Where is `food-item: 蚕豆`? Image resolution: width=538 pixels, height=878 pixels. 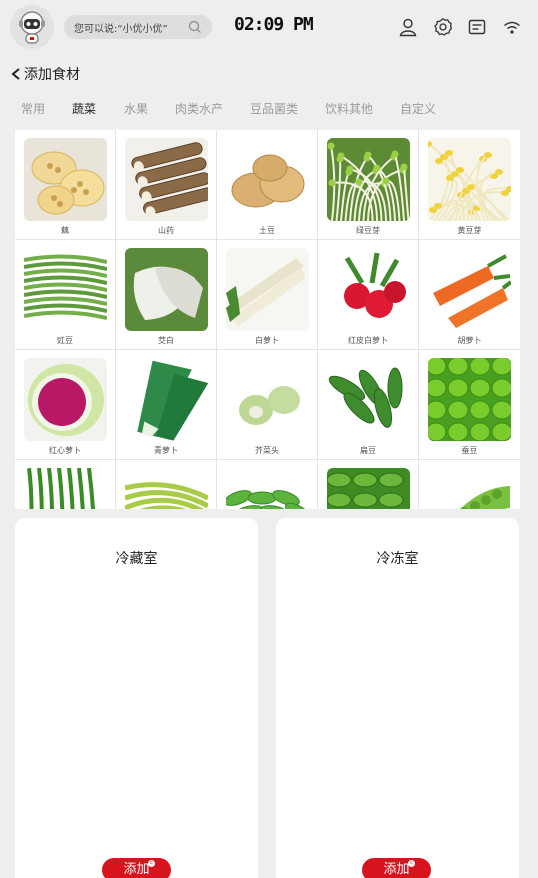 food-item: 蚕豆 is located at coordinates (469, 405).